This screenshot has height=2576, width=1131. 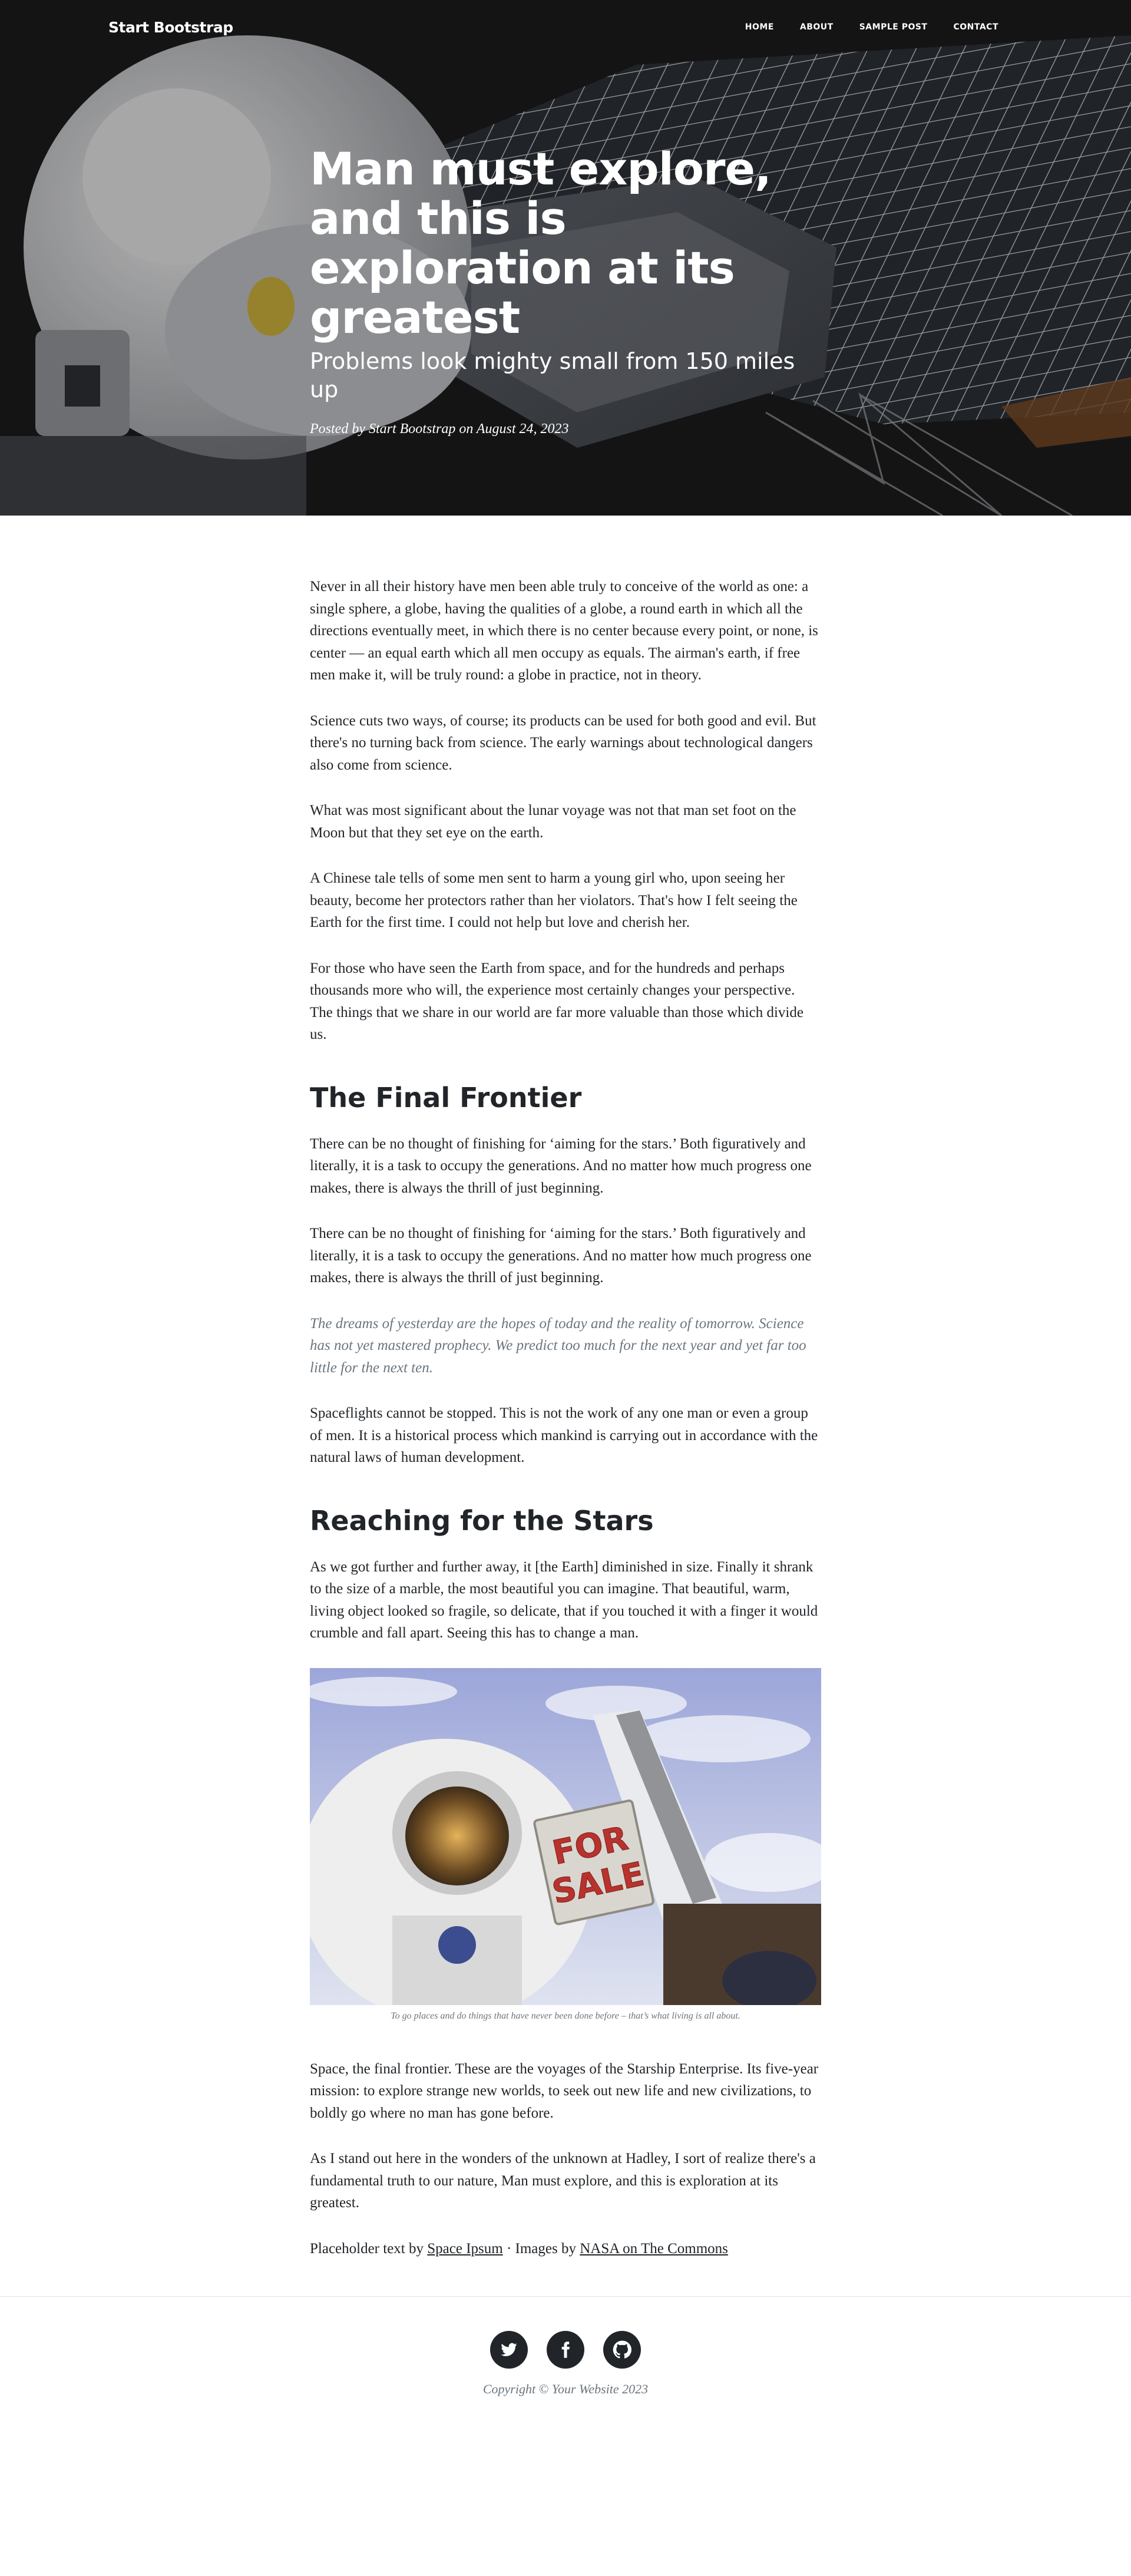 I want to click on copyright: Copyright © Your Website 2023, so click(x=565, y=2389).